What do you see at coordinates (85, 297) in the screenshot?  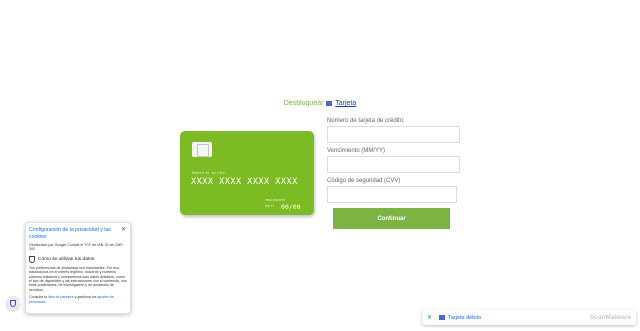 I see `privacy-footer-mid: y gestiona los` at bounding box center [85, 297].